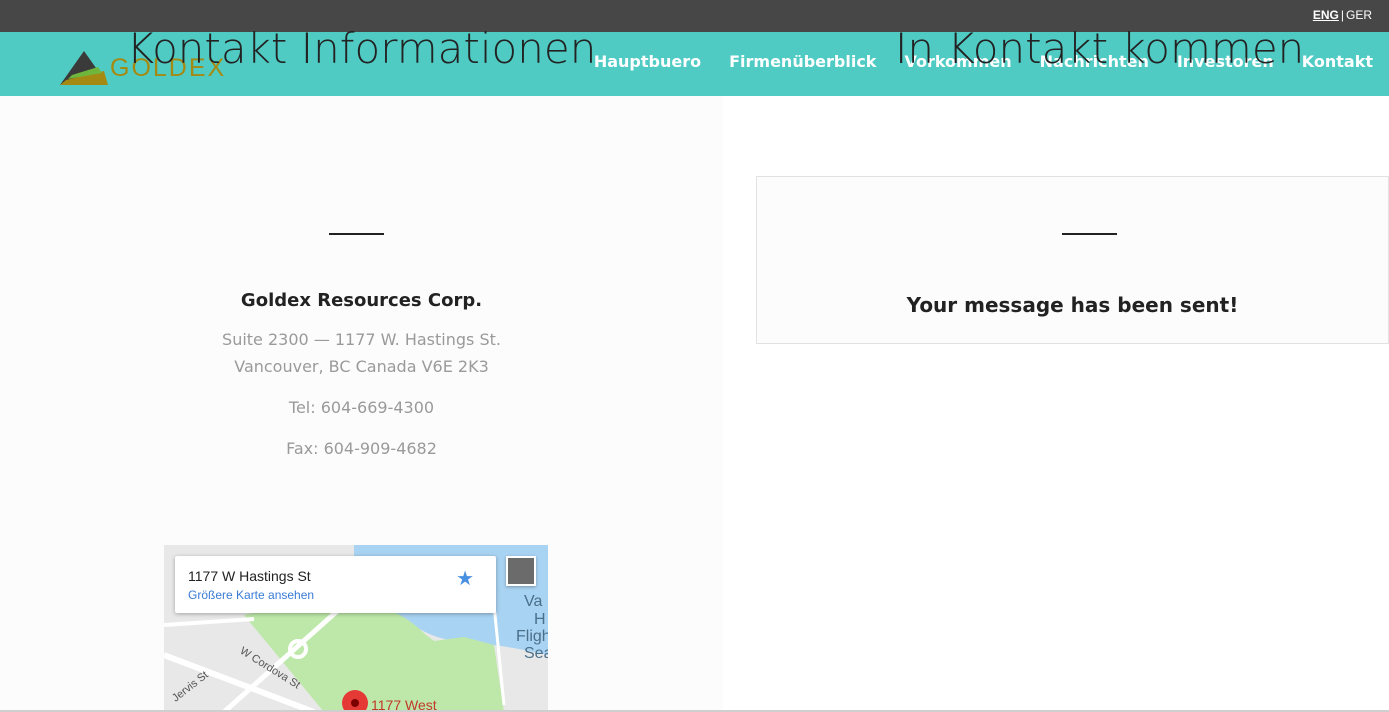 The height and width of the screenshot is (712, 1389). What do you see at coordinates (1337, 61) in the screenshot?
I see `nav-item-kontakt: Kontakt` at bounding box center [1337, 61].